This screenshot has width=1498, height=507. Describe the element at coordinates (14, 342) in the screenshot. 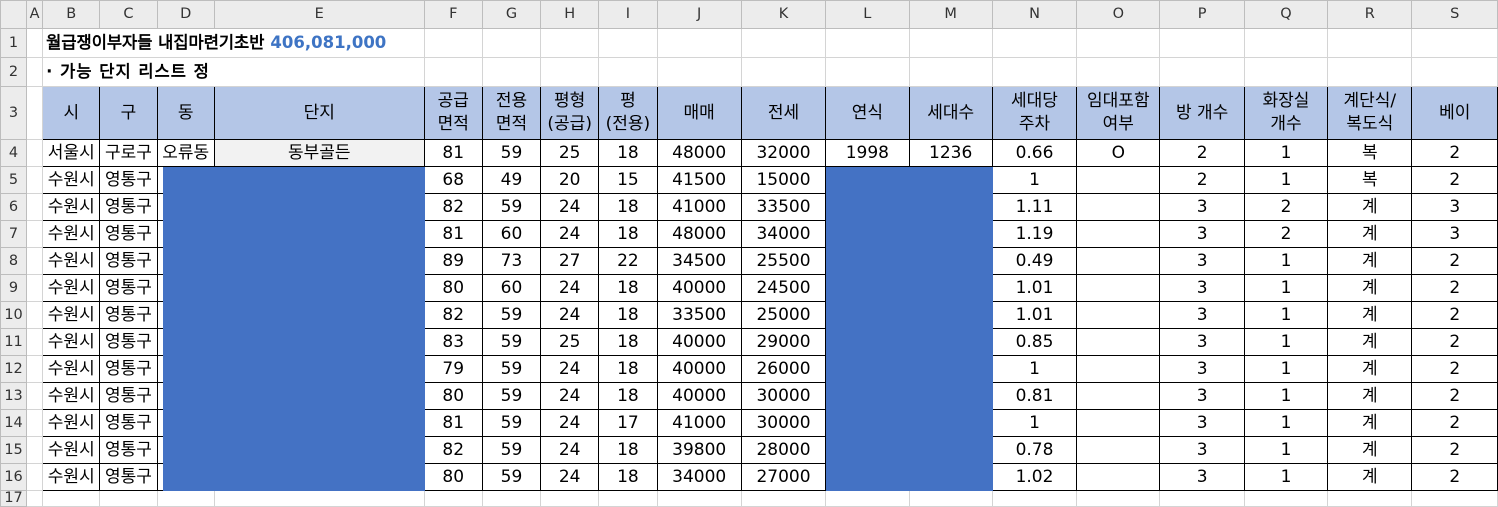

I see `row-header: 11` at that location.